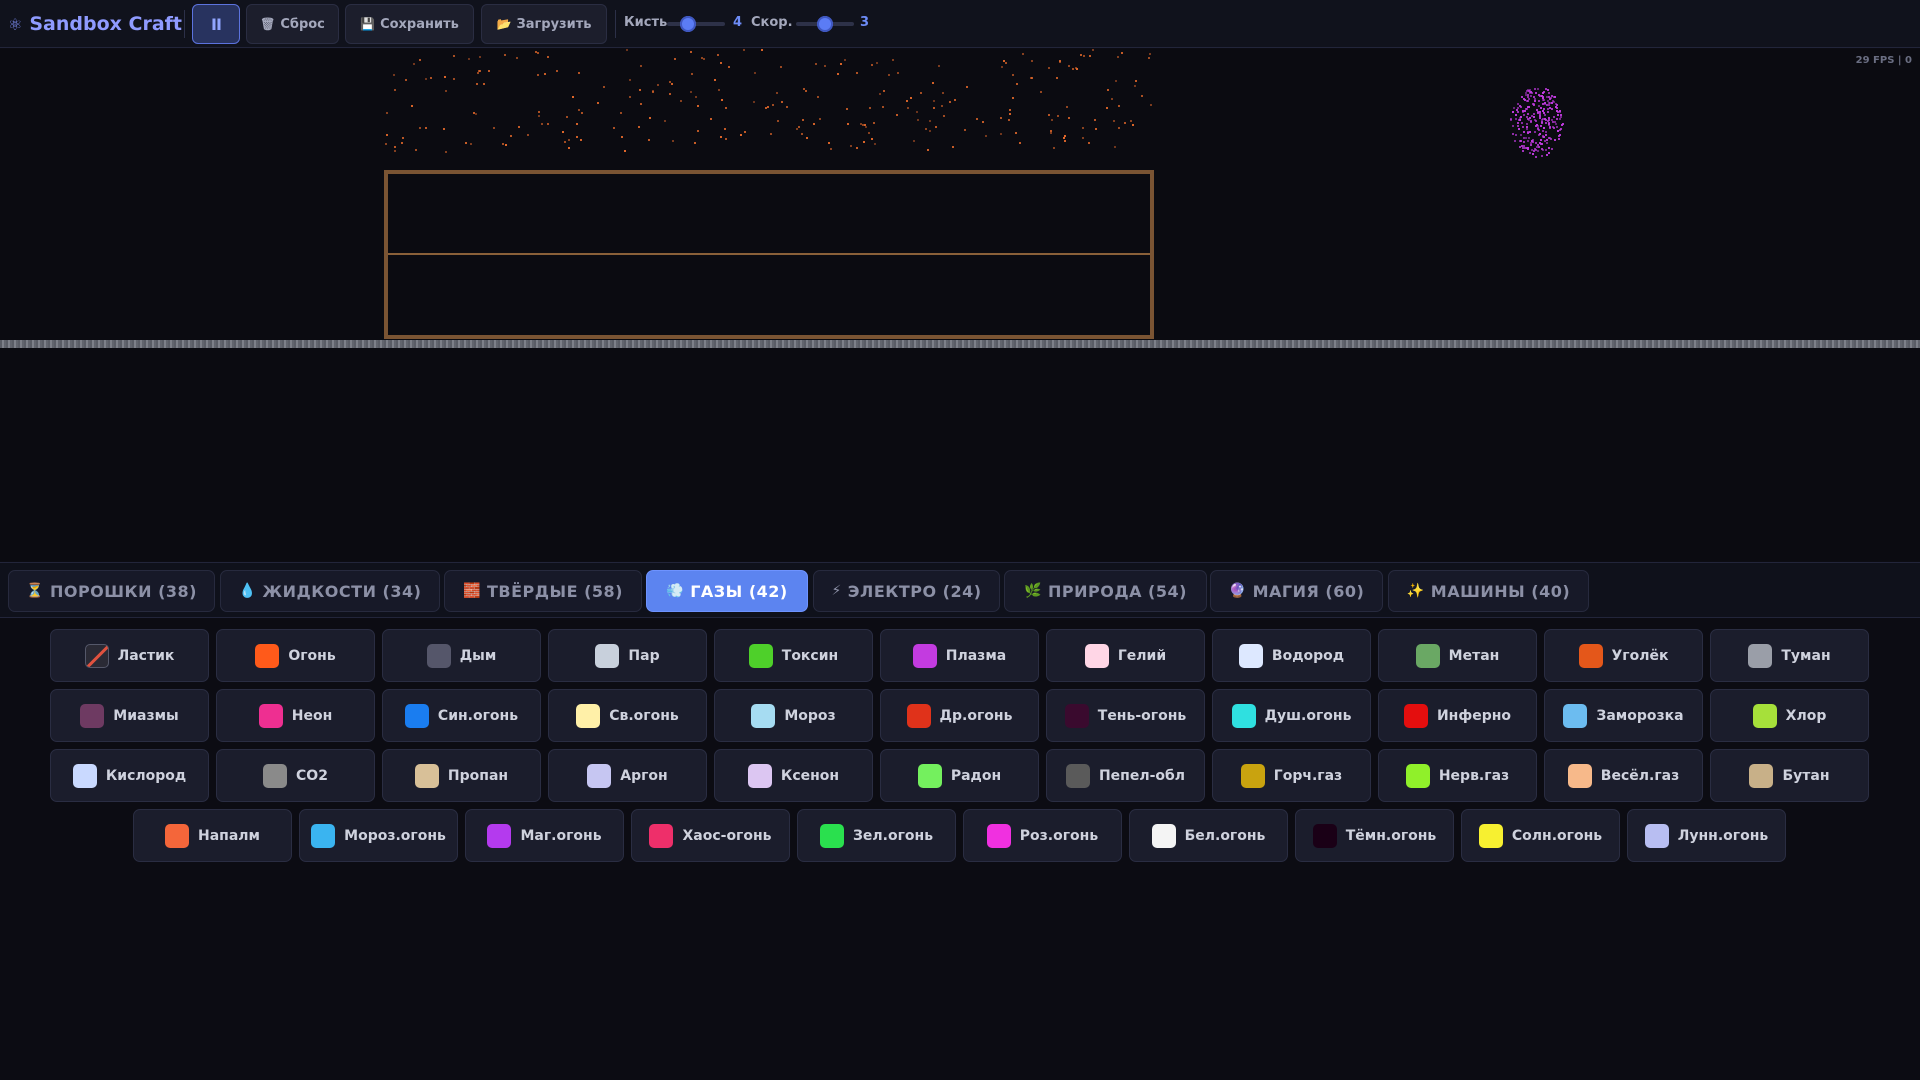 The width and height of the screenshot is (1920, 1080). I want to click on element-button: Роз.огонь, so click(1042, 835).